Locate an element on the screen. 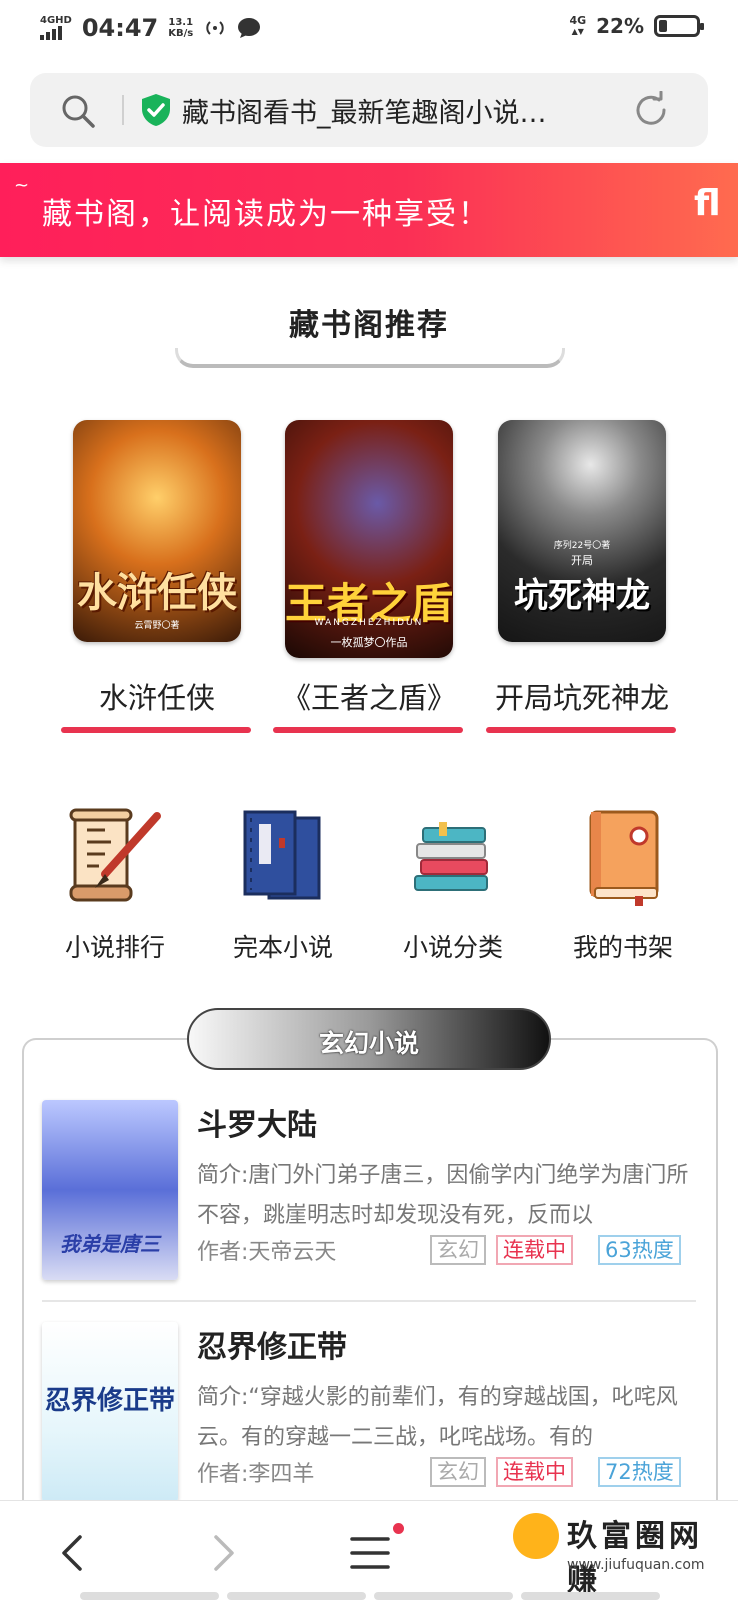 The width and height of the screenshot is (738, 1600). search-icon is located at coordinates (78, 111).